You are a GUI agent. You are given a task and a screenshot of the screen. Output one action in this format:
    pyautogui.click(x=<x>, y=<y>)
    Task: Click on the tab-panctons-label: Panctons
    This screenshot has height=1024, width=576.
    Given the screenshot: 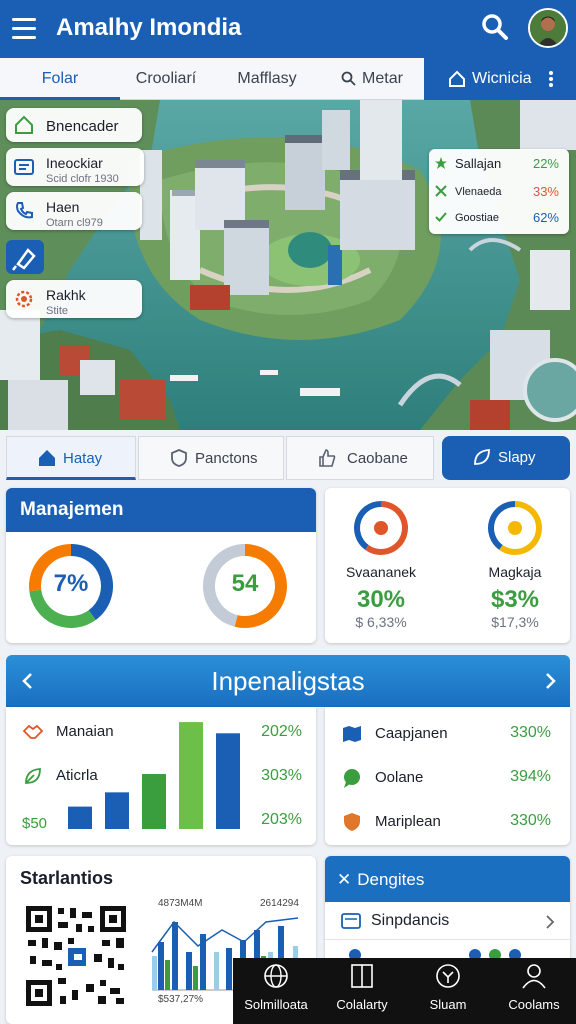 What is the action you would take?
    pyautogui.click(x=226, y=458)
    